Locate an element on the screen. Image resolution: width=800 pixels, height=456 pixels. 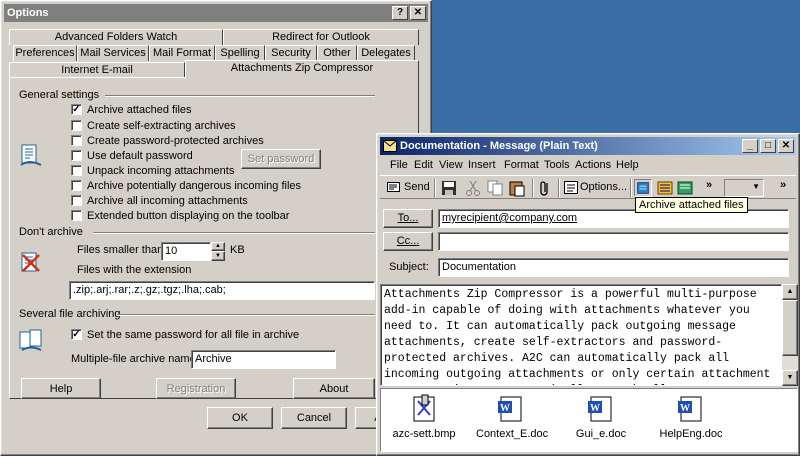
attachment-item: W HelpEng.doc is located at coordinates (691, 416).